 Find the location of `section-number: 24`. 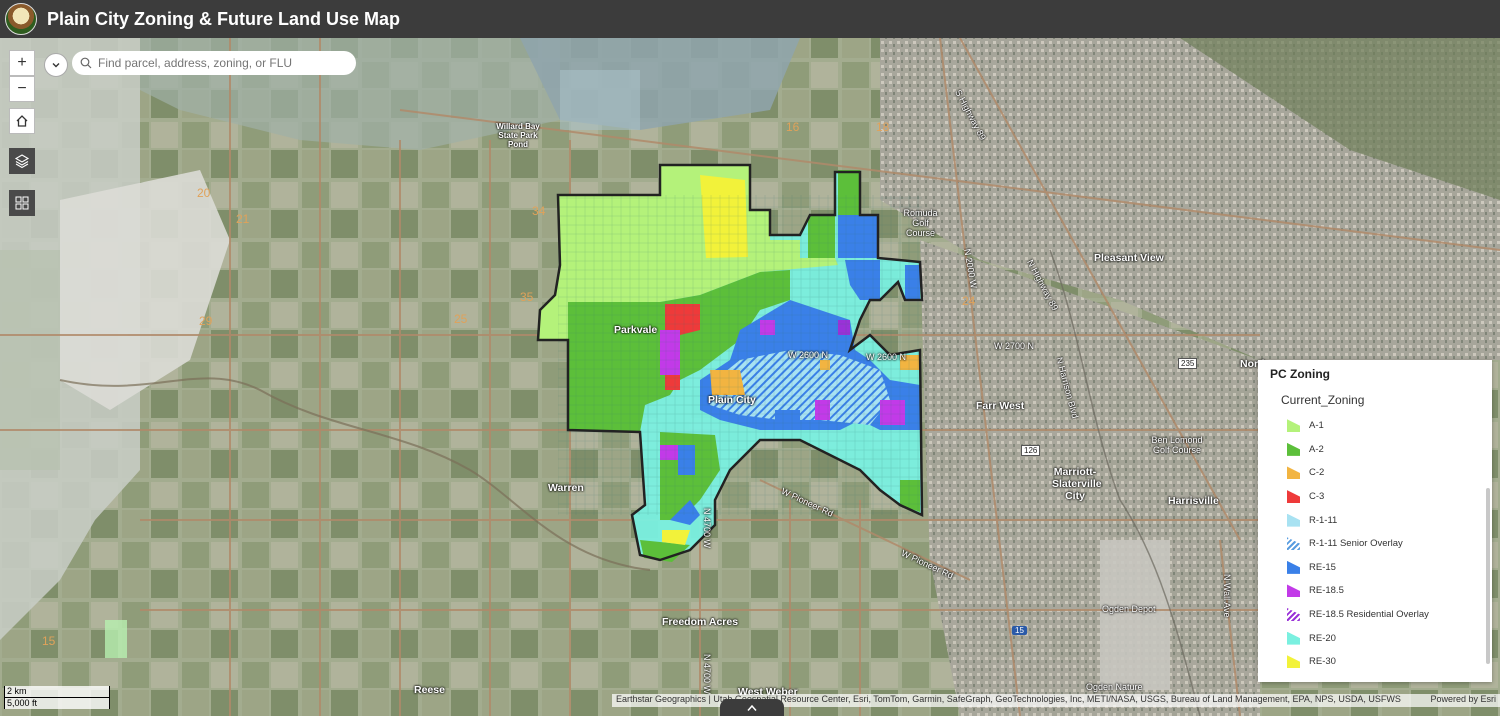

section-number: 24 is located at coordinates (969, 301).